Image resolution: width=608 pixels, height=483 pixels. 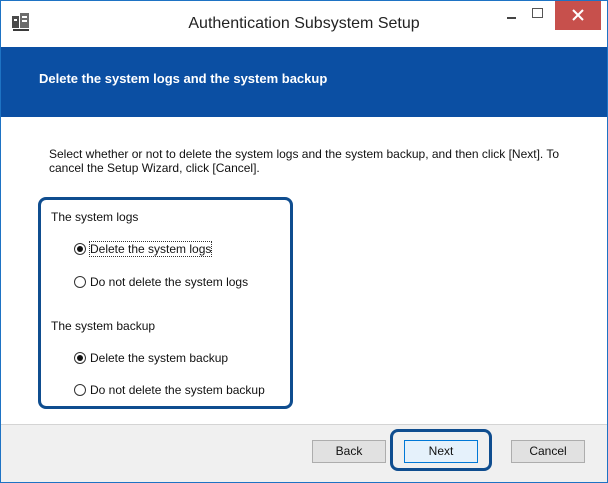 I want to click on cancel-button: Cancel, so click(x=548, y=451).